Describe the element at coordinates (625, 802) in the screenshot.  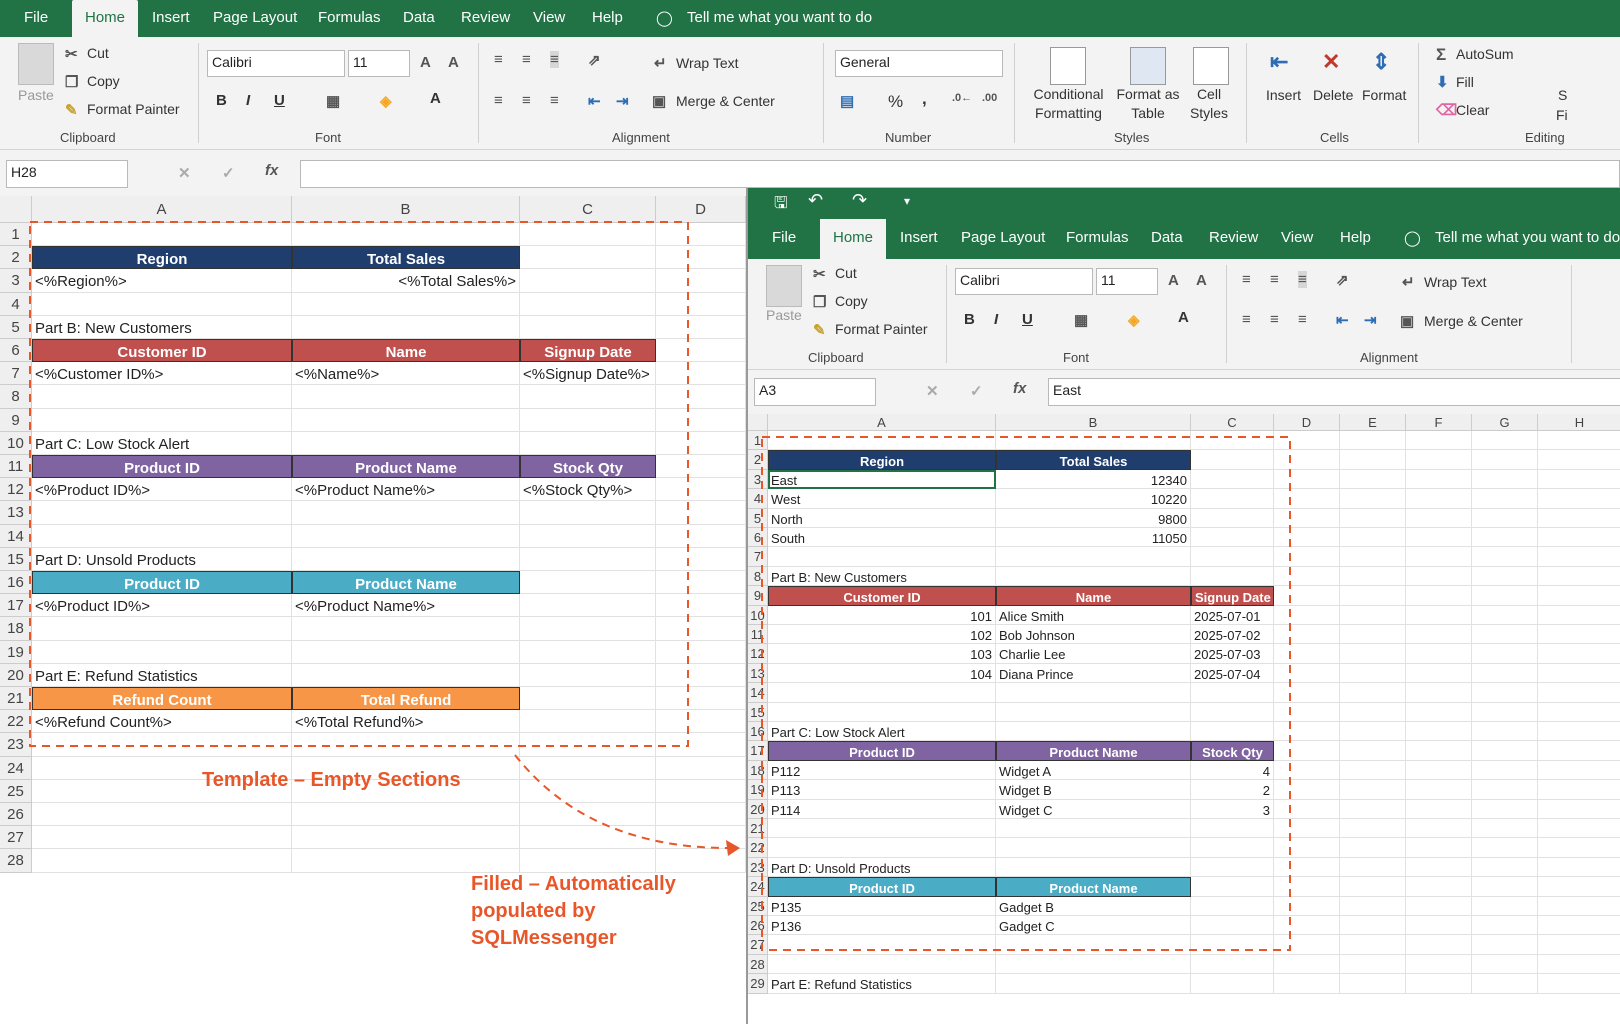
I see `transform-arrow` at that location.